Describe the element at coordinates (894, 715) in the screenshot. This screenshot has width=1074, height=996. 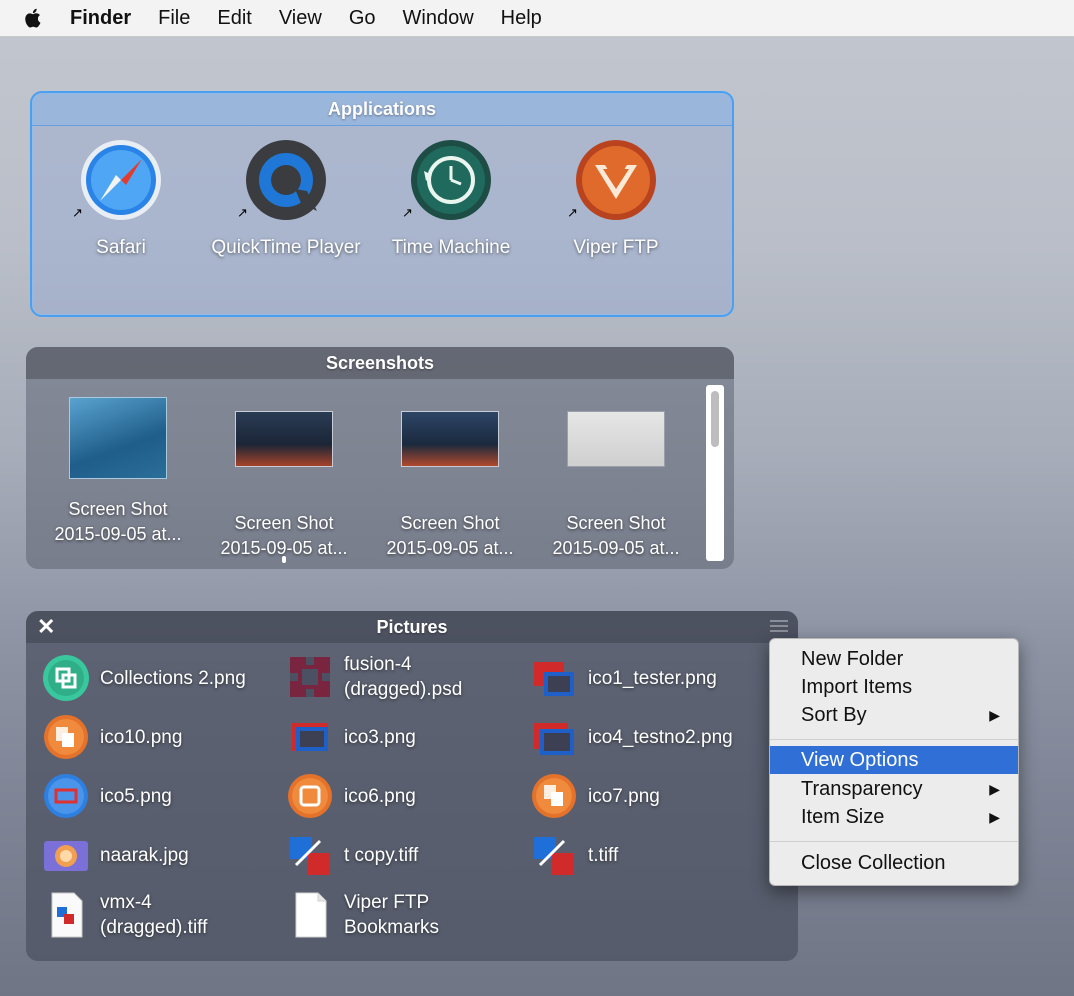
I see `menu-item-sort-by: Sort By ▶` at that location.